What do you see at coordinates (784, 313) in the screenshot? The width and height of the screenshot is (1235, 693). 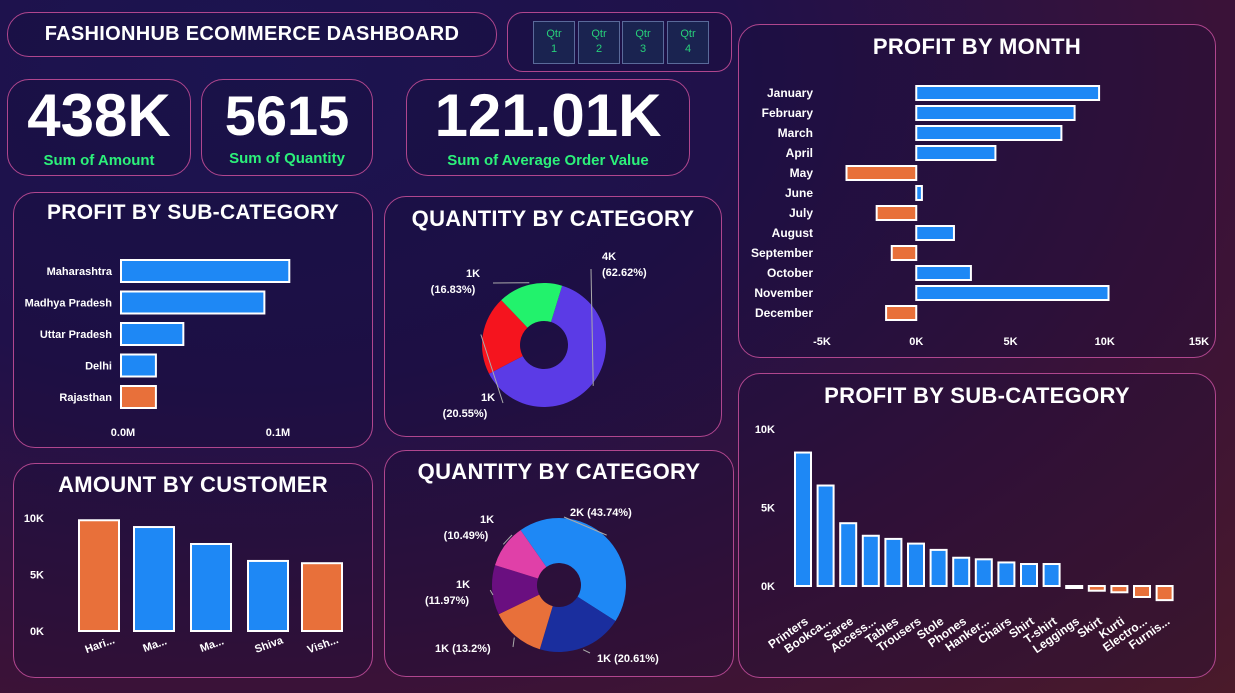 I see `y-tick-label: December` at bounding box center [784, 313].